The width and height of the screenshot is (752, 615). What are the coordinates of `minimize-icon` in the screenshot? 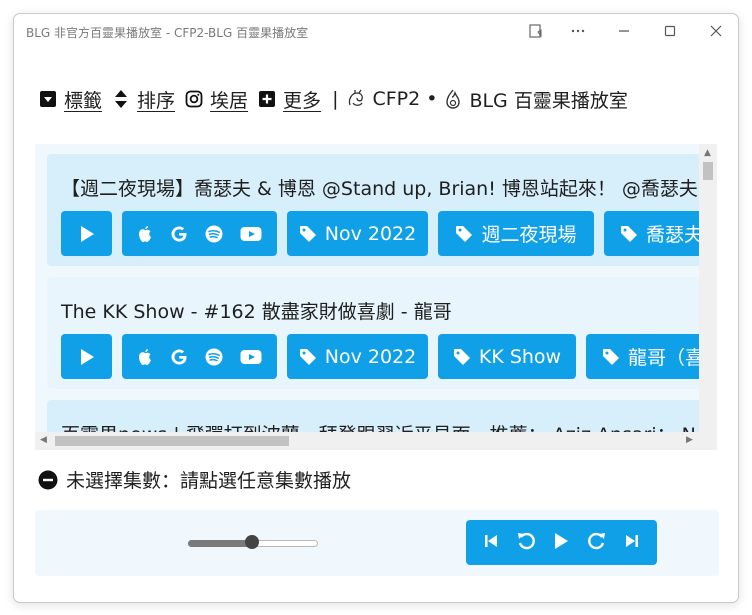 It's located at (624, 31).